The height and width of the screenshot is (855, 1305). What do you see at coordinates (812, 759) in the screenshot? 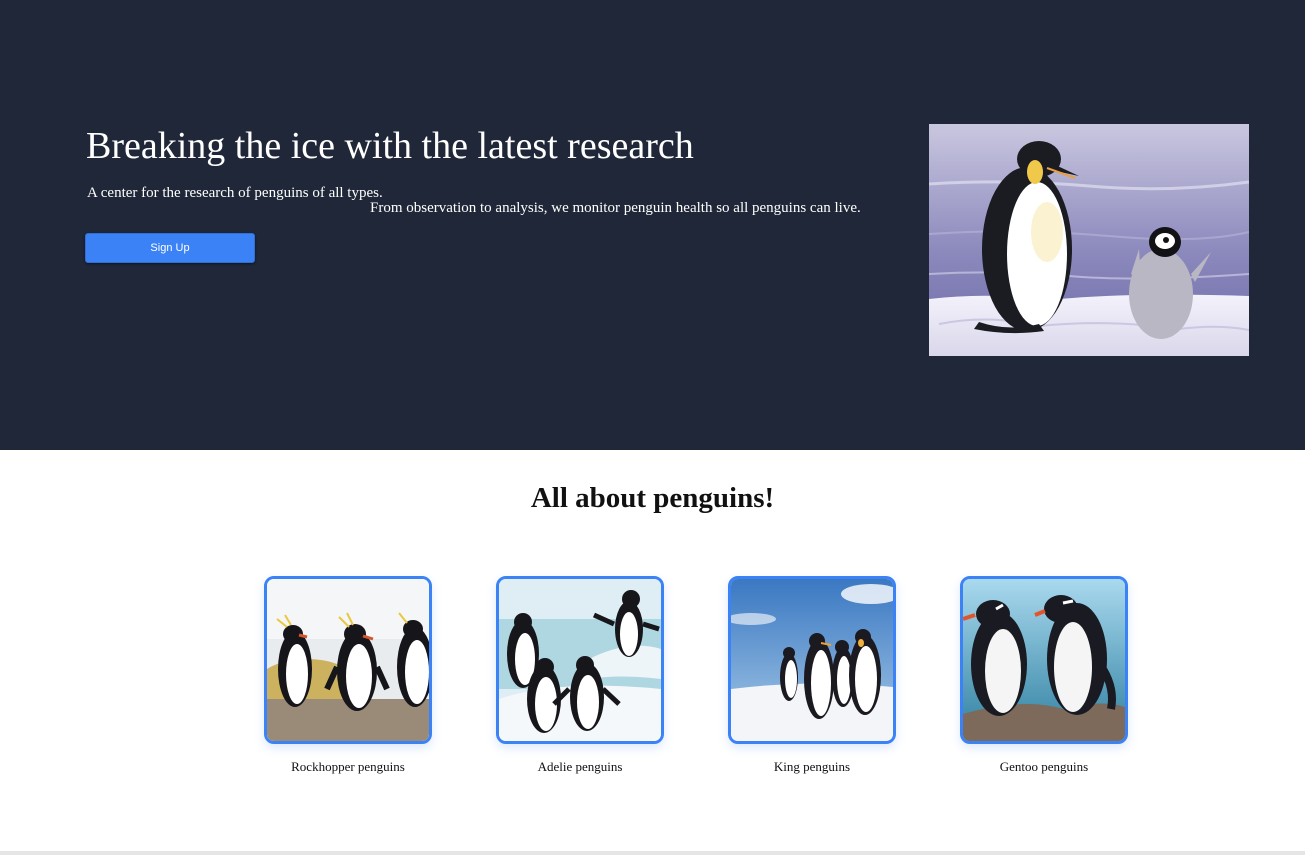
I see `card-label: King penguins` at bounding box center [812, 759].